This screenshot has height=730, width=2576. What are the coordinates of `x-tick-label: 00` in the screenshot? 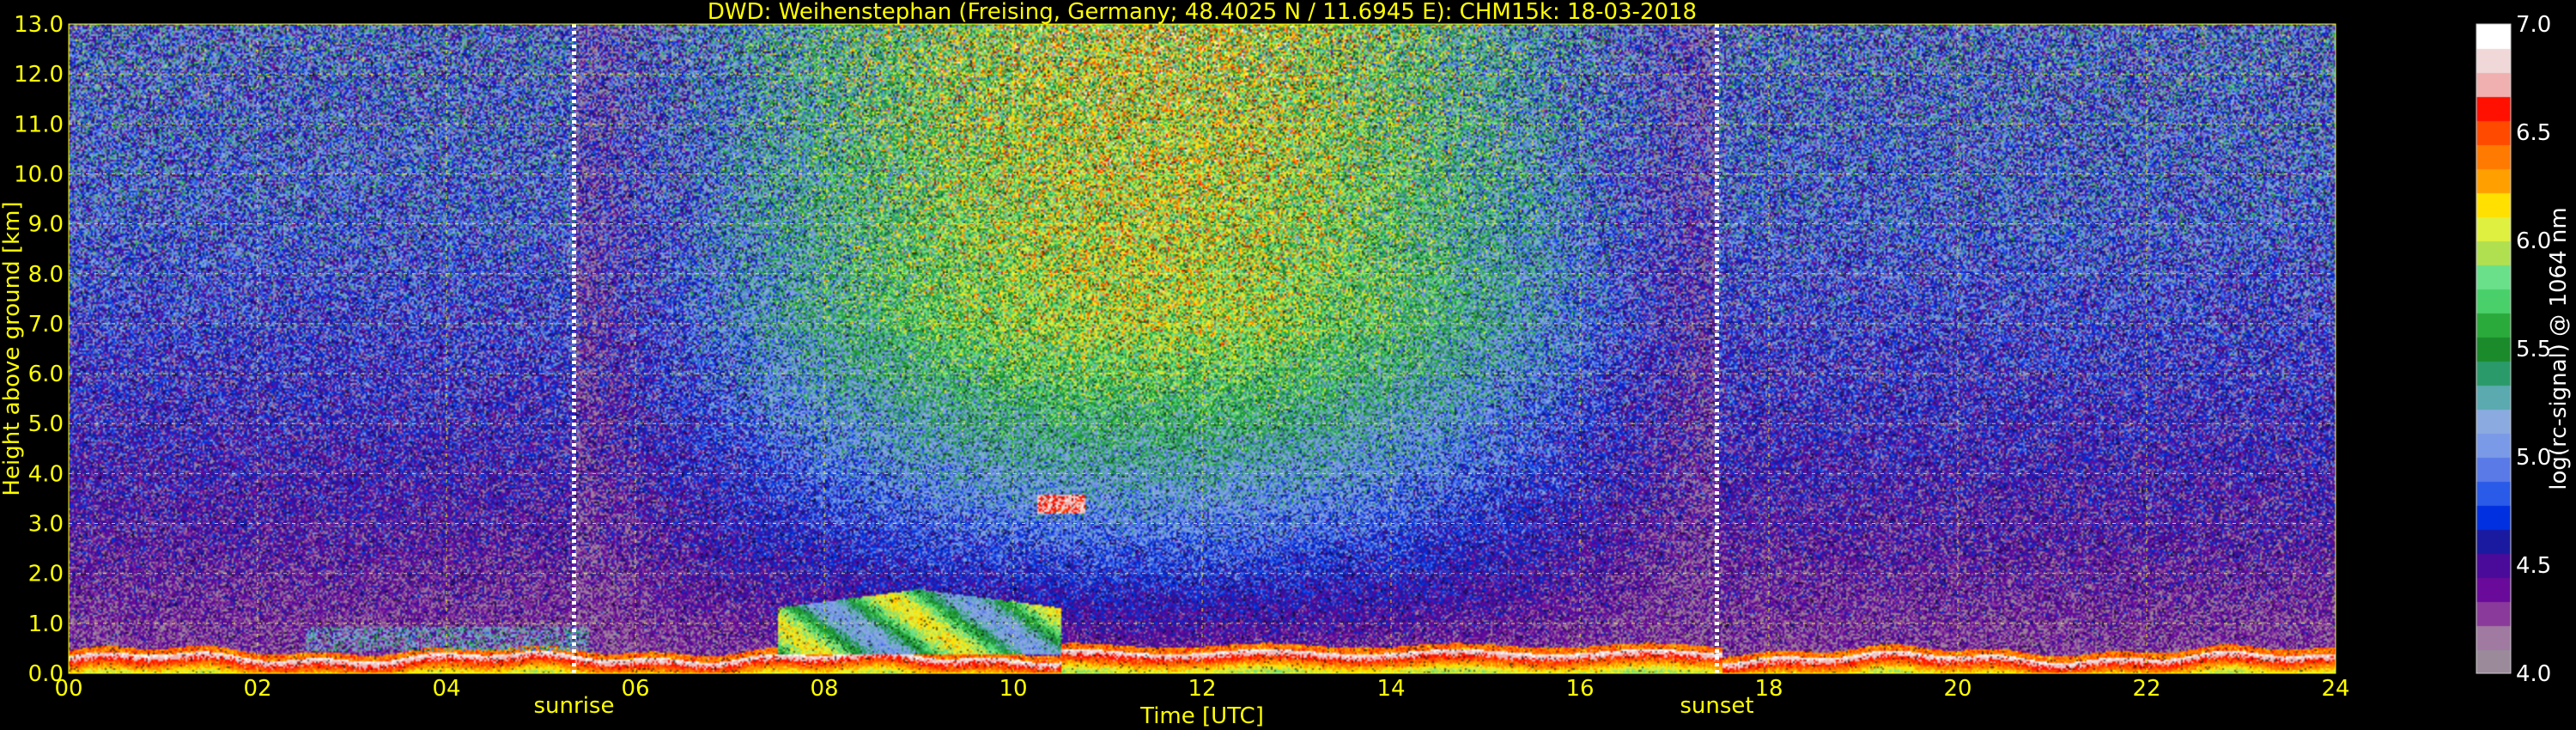 It's located at (68, 689).